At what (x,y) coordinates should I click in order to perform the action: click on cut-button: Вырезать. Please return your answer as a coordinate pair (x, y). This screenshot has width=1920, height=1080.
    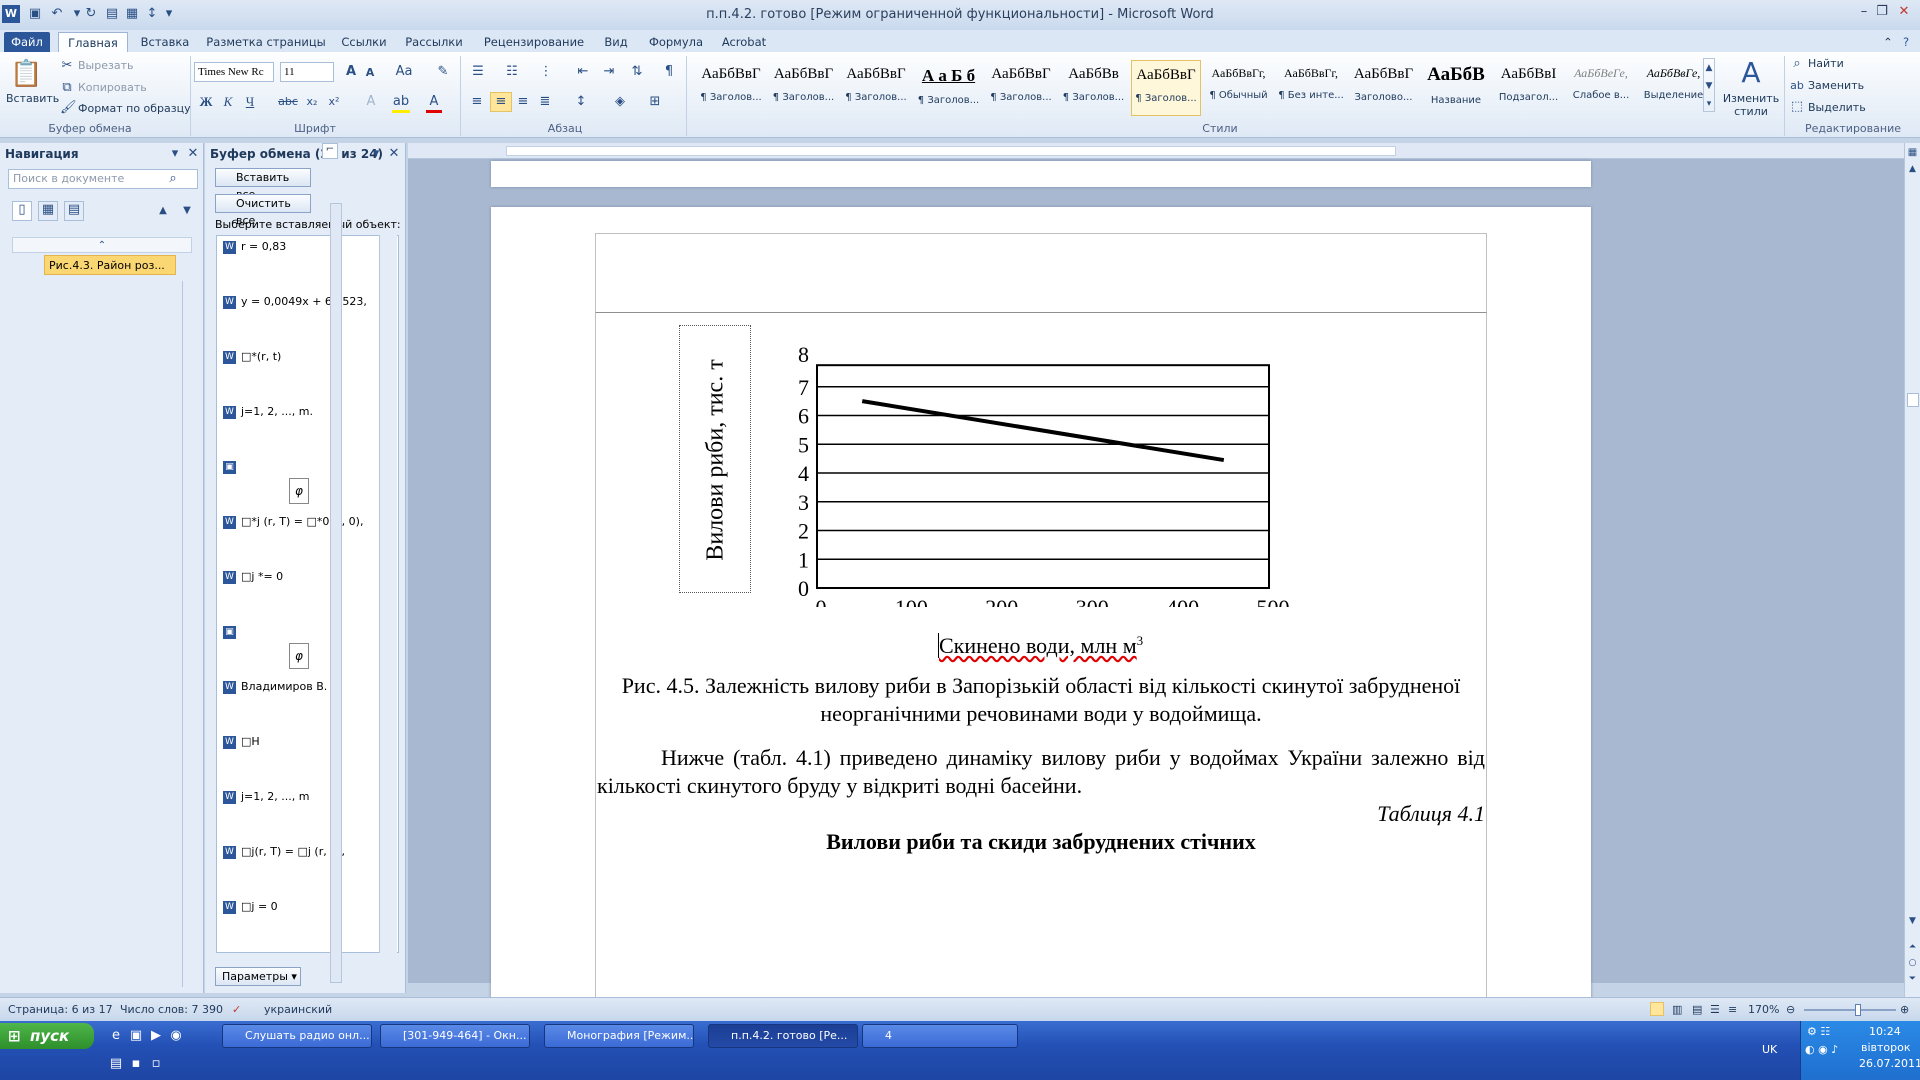
    Looking at the image, I should click on (105, 65).